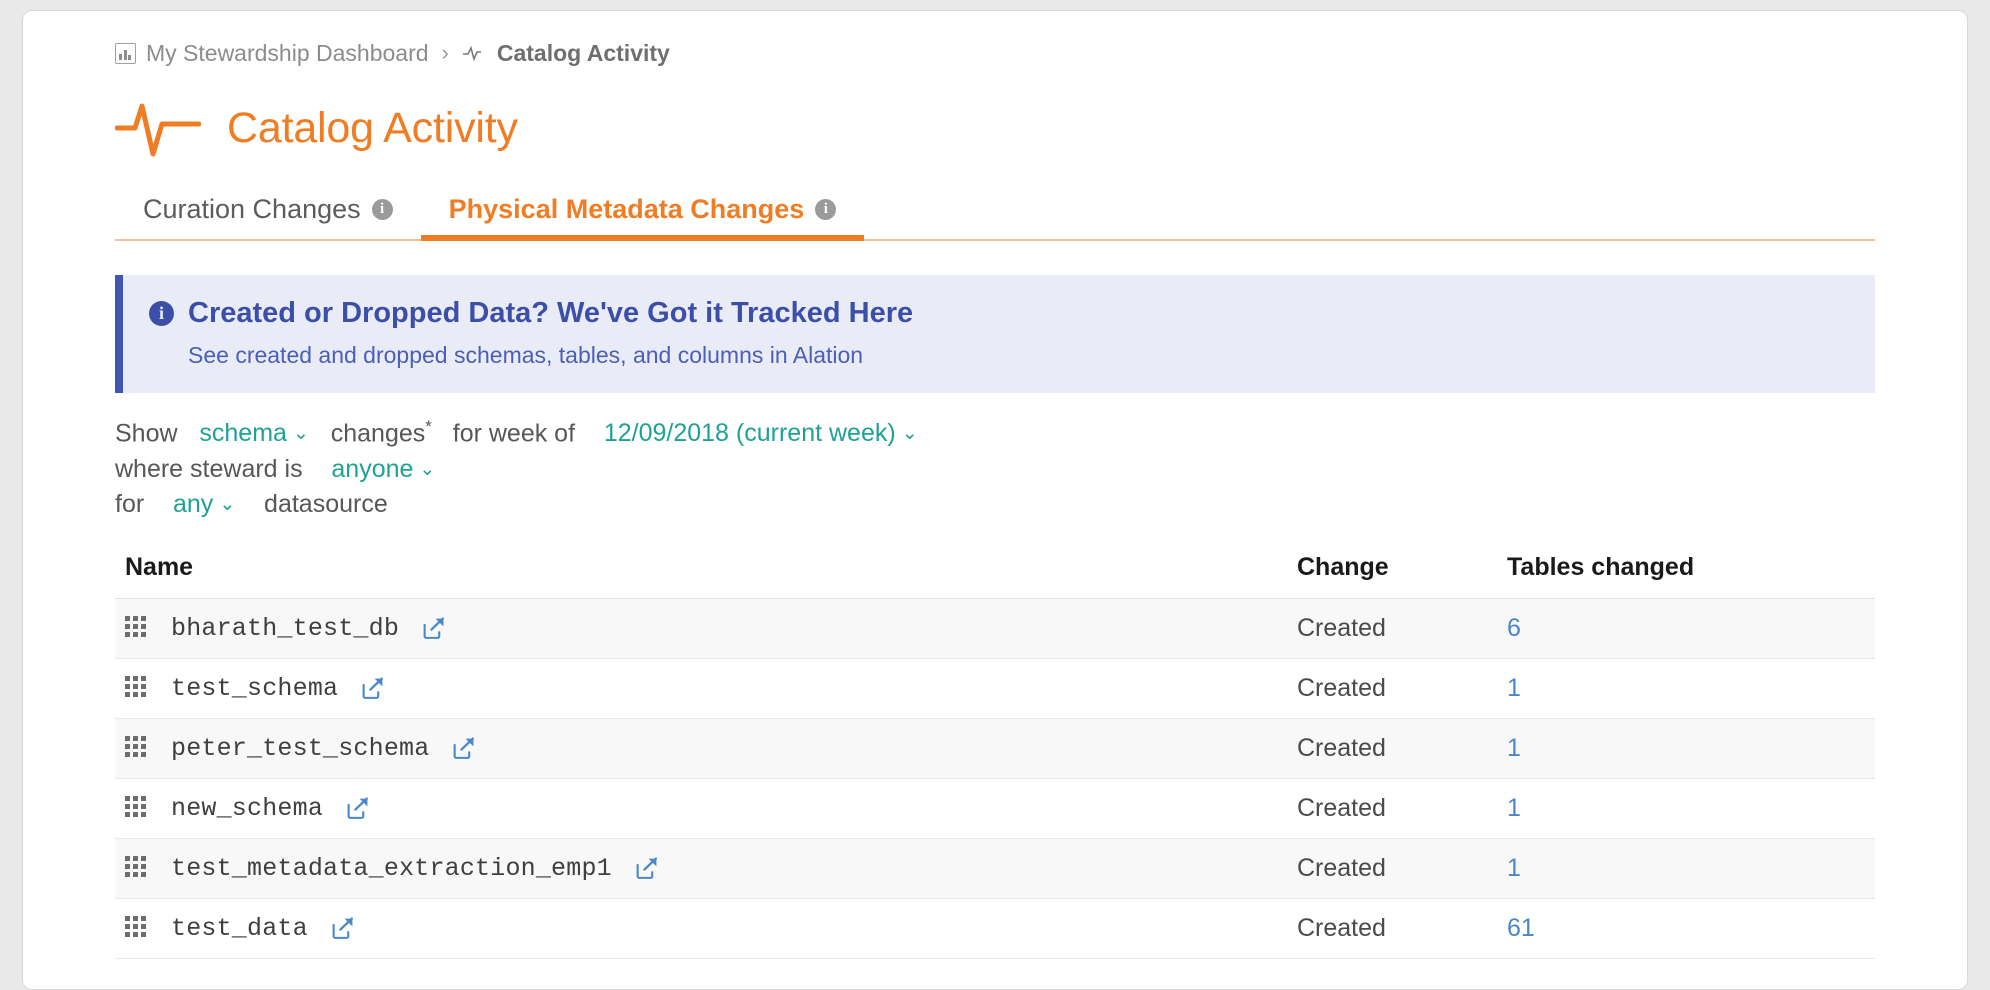  I want to click on filter-line-steward: where steward is anyone ⌄, so click(1041, 470).